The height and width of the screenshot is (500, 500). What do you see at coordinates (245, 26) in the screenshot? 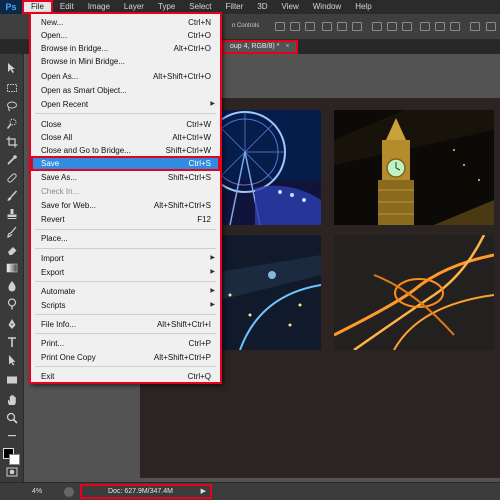
I see `show-transform-controls-label: n Controls` at bounding box center [245, 26].